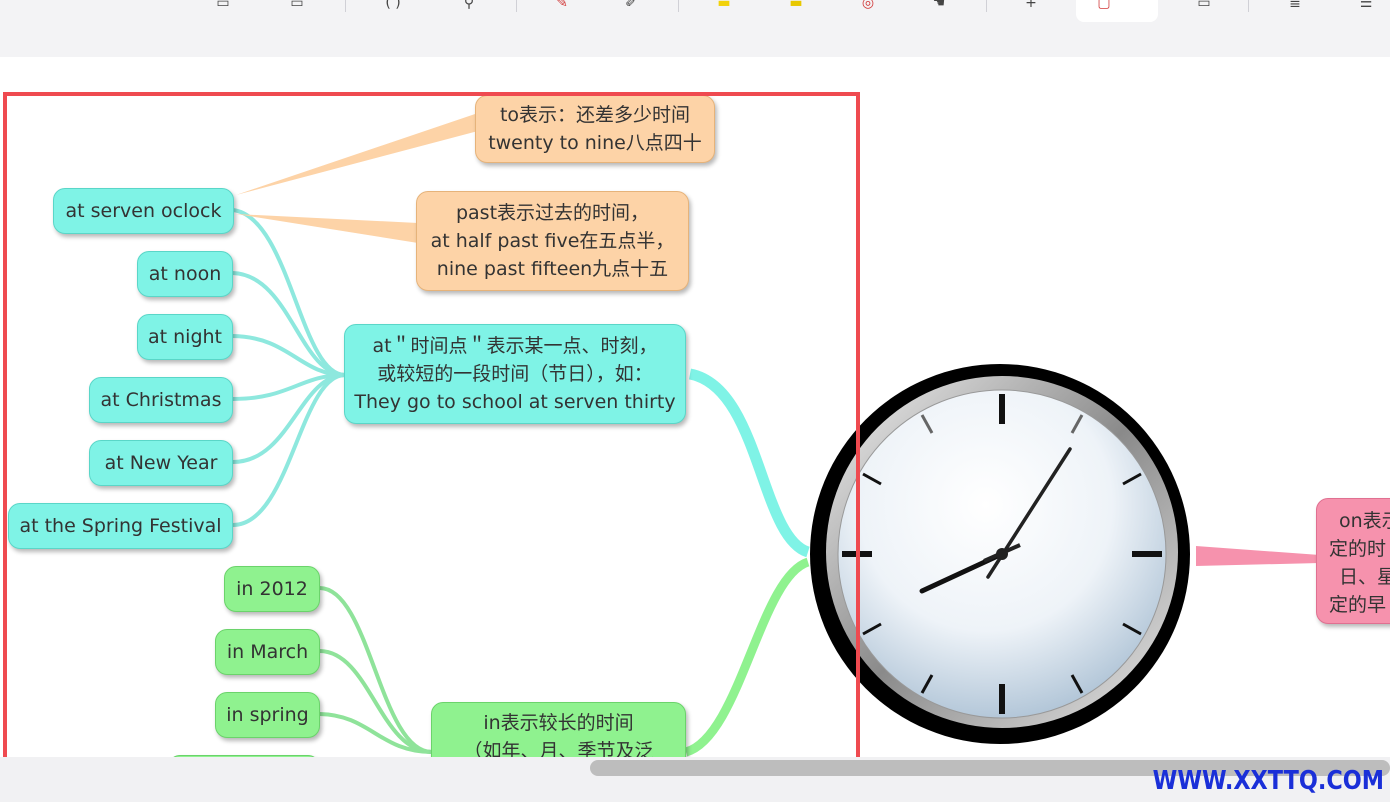 Image resolution: width=1390 pixels, height=802 pixels. I want to click on brackets-icon: ( ), so click(393, 5).